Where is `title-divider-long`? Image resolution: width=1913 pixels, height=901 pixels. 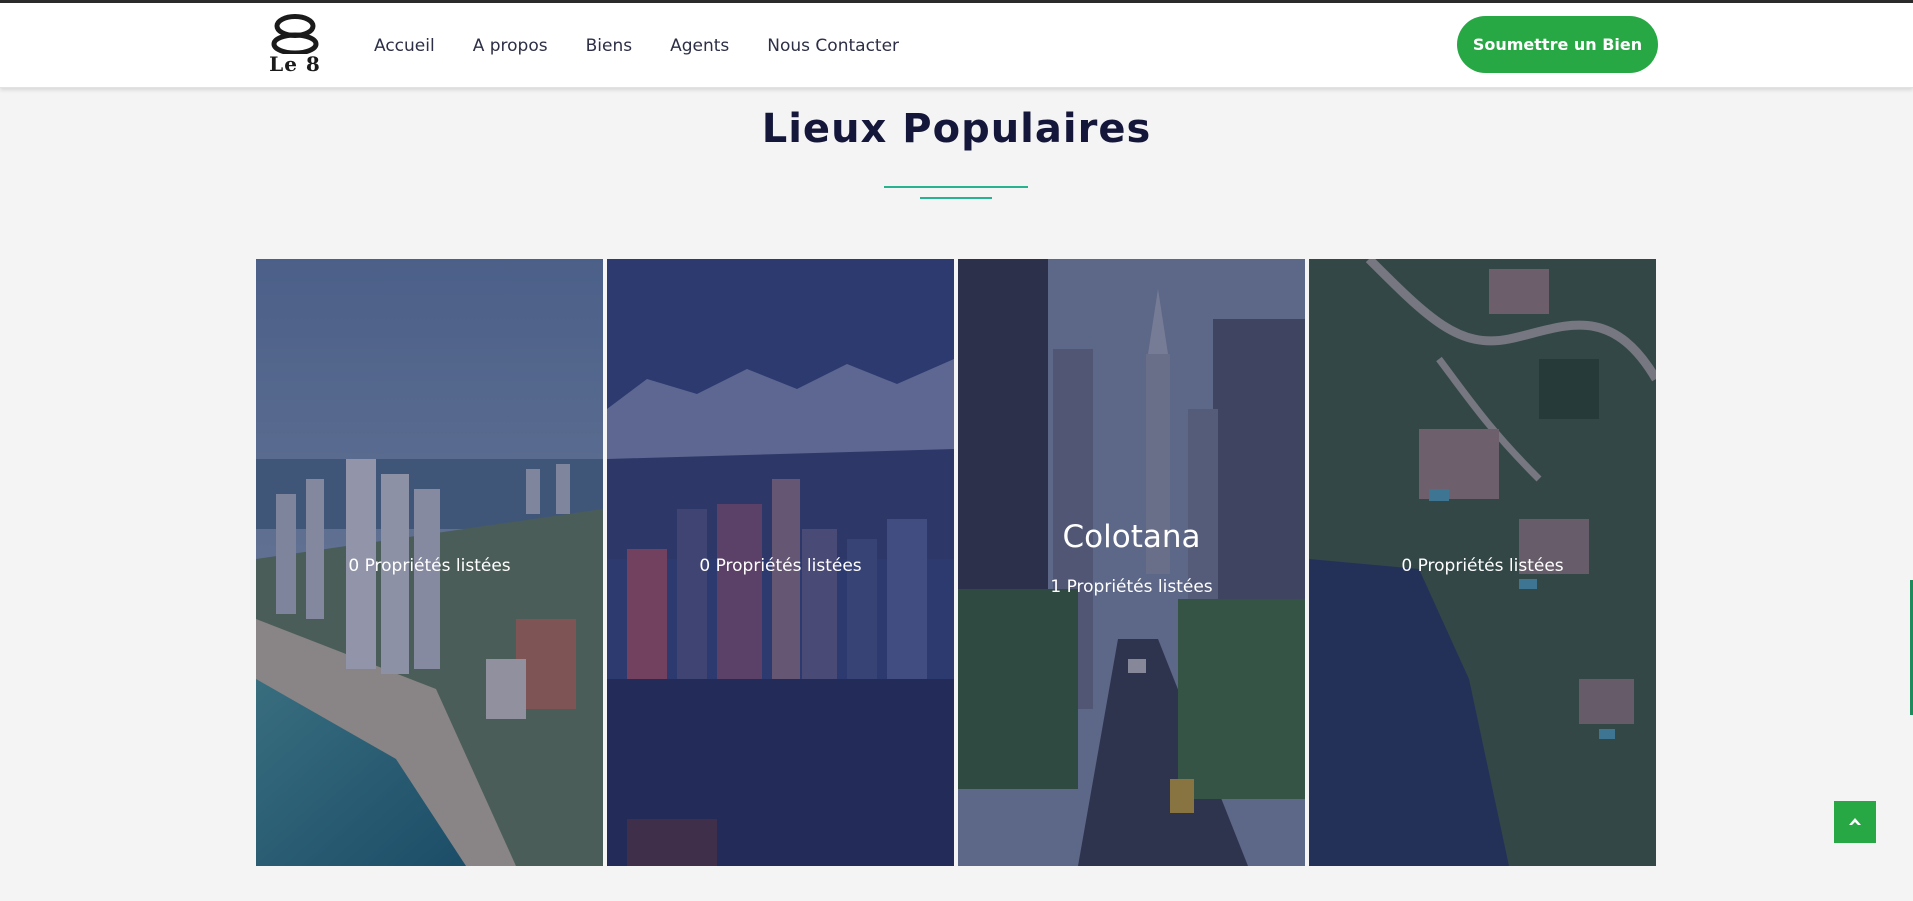
title-divider-long is located at coordinates (956, 187).